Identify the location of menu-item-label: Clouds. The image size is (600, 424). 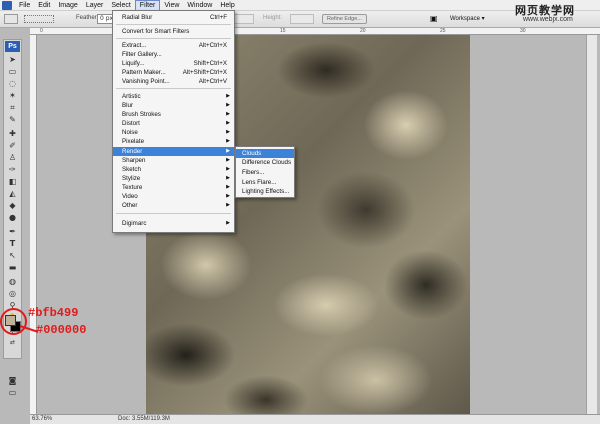
(252, 153).